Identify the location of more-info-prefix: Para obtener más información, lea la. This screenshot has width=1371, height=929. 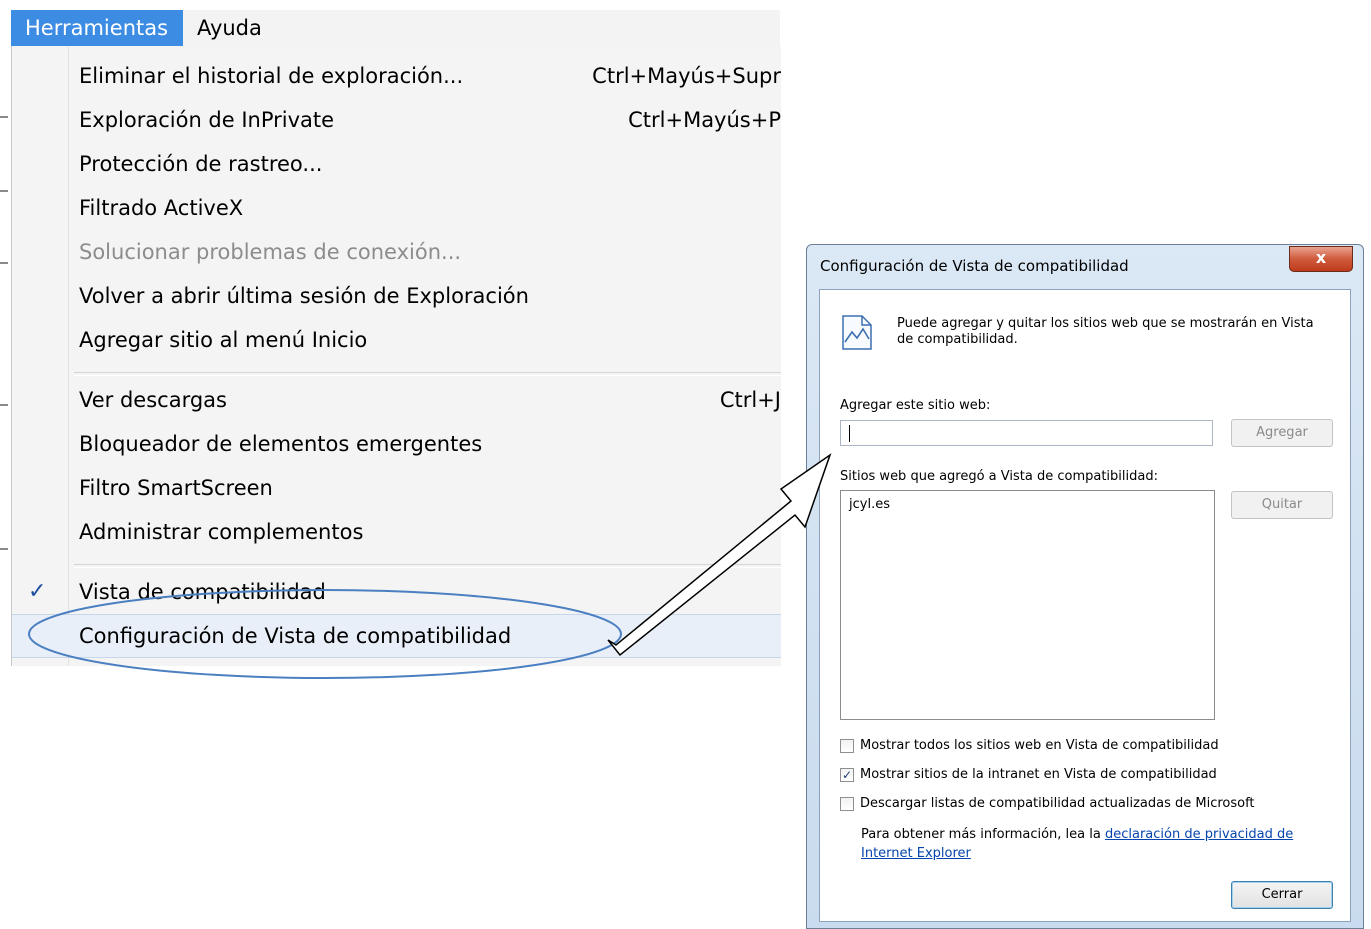
(983, 834).